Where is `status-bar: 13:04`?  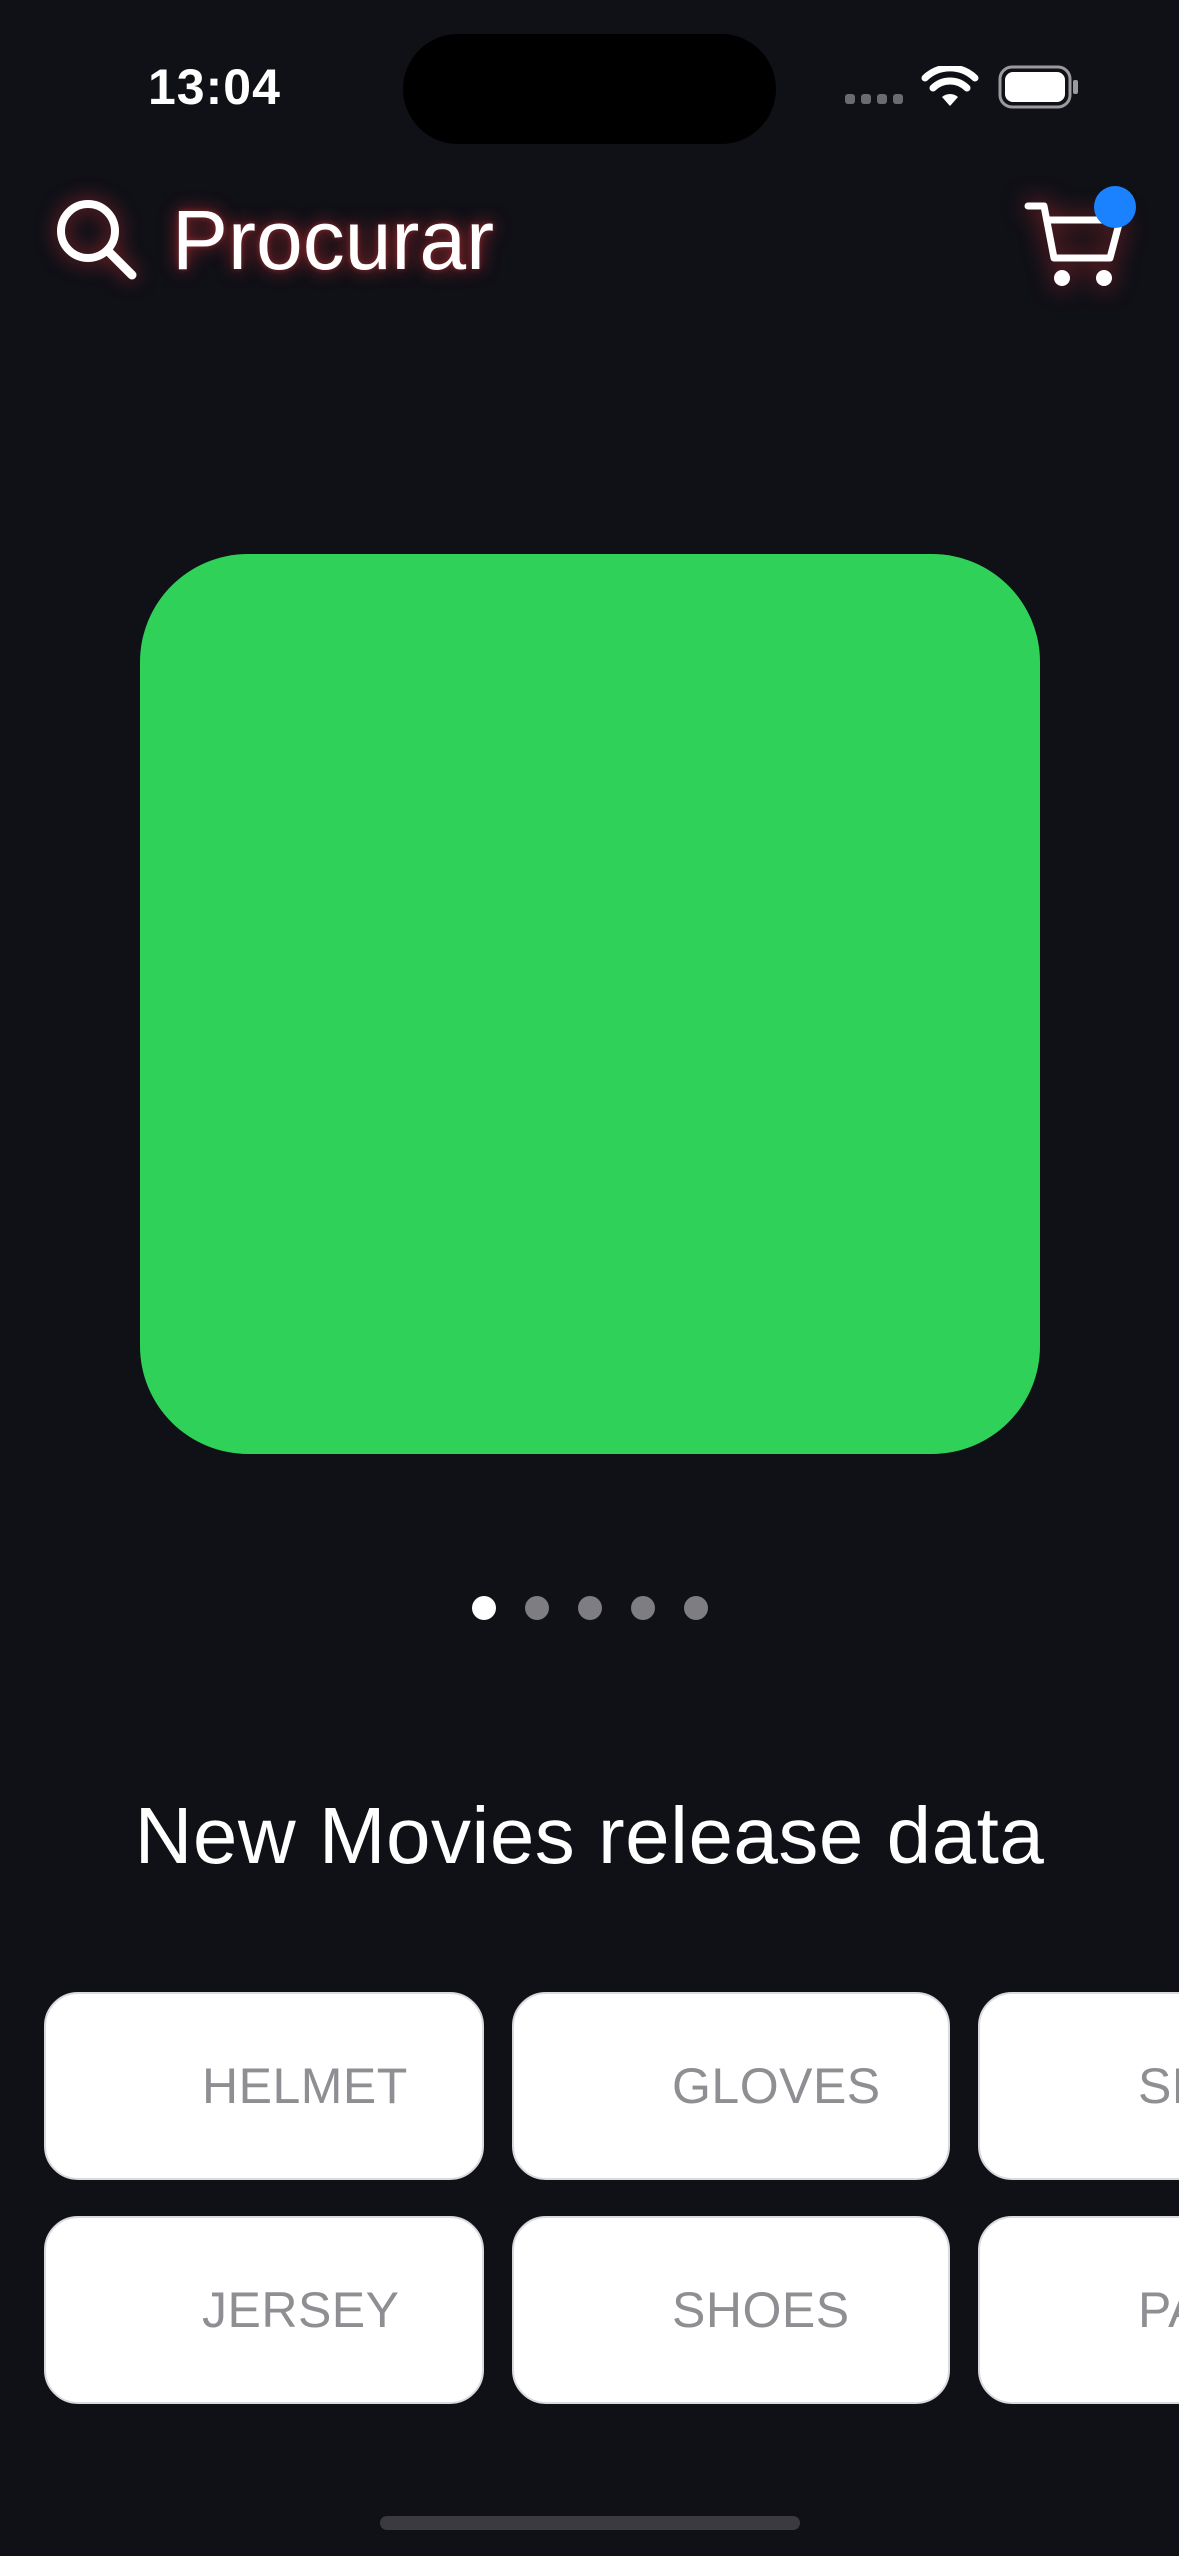 status-bar: 13:04 is located at coordinates (589, 80).